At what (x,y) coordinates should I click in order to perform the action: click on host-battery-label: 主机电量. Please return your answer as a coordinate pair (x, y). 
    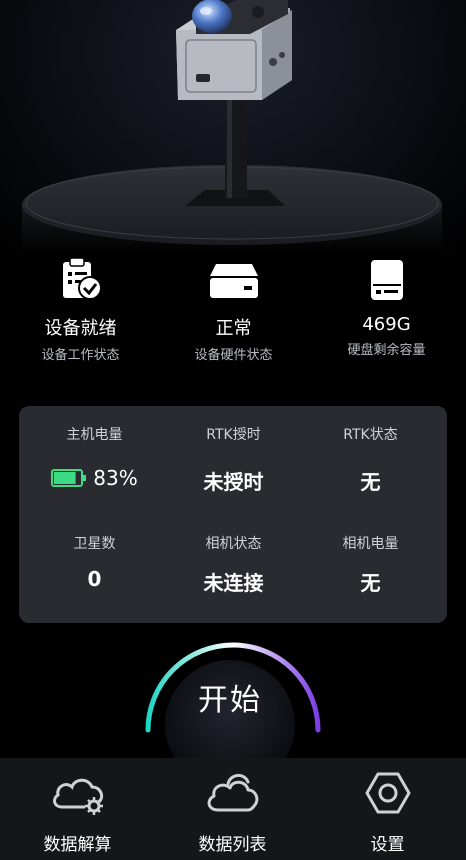
    Looking at the image, I should click on (94, 435).